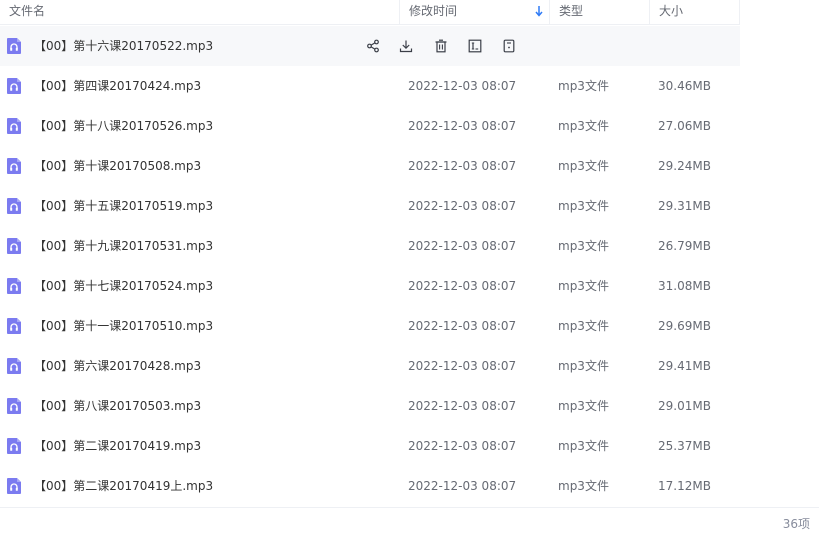 This screenshot has height=537, width=819. What do you see at coordinates (117, 86) in the screenshot?
I see `file-name: 【00】第四课20170424.mp3` at bounding box center [117, 86].